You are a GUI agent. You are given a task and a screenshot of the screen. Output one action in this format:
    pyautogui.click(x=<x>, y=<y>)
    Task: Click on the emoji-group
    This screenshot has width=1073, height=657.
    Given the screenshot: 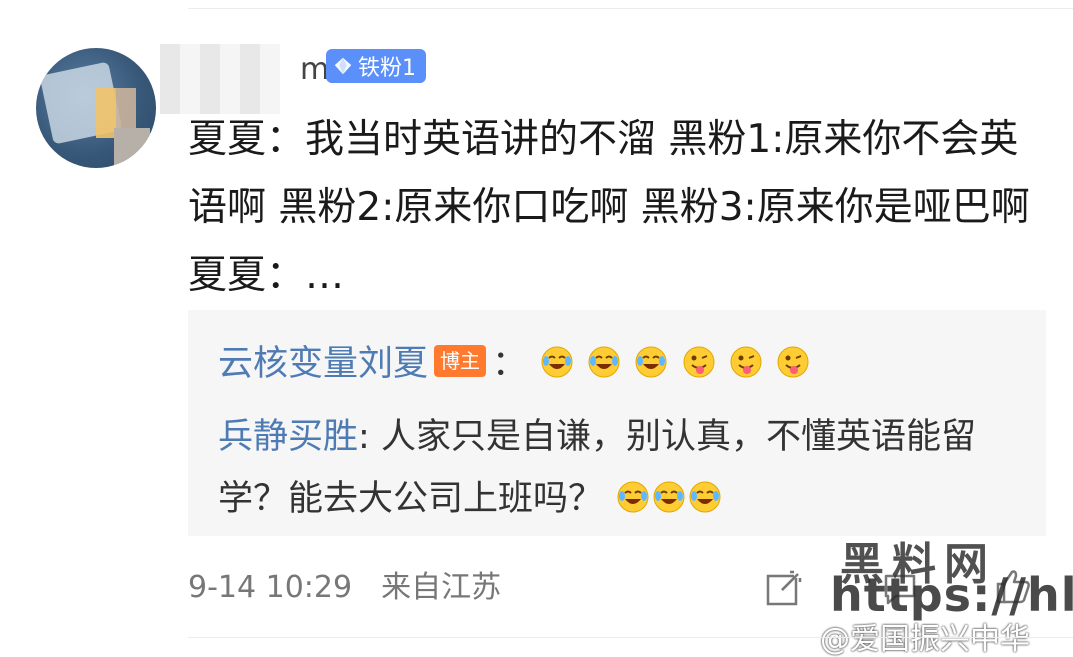 What is the action you would take?
    pyautogui.click(x=674, y=364)
    